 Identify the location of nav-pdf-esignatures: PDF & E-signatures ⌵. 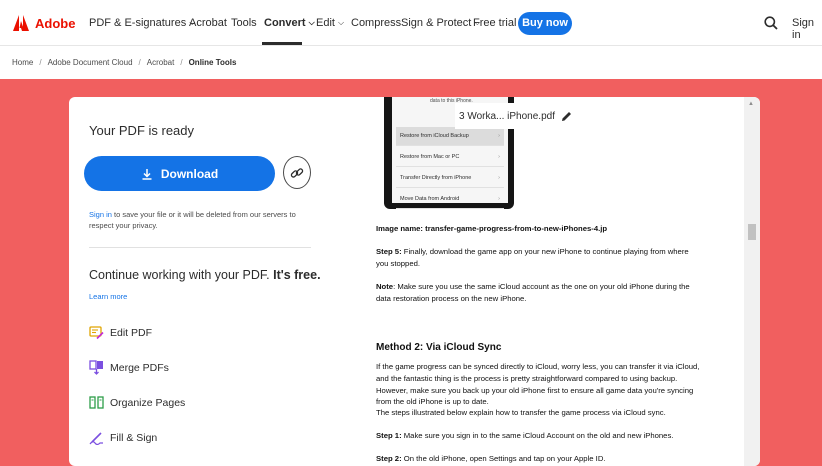
(142, 23).